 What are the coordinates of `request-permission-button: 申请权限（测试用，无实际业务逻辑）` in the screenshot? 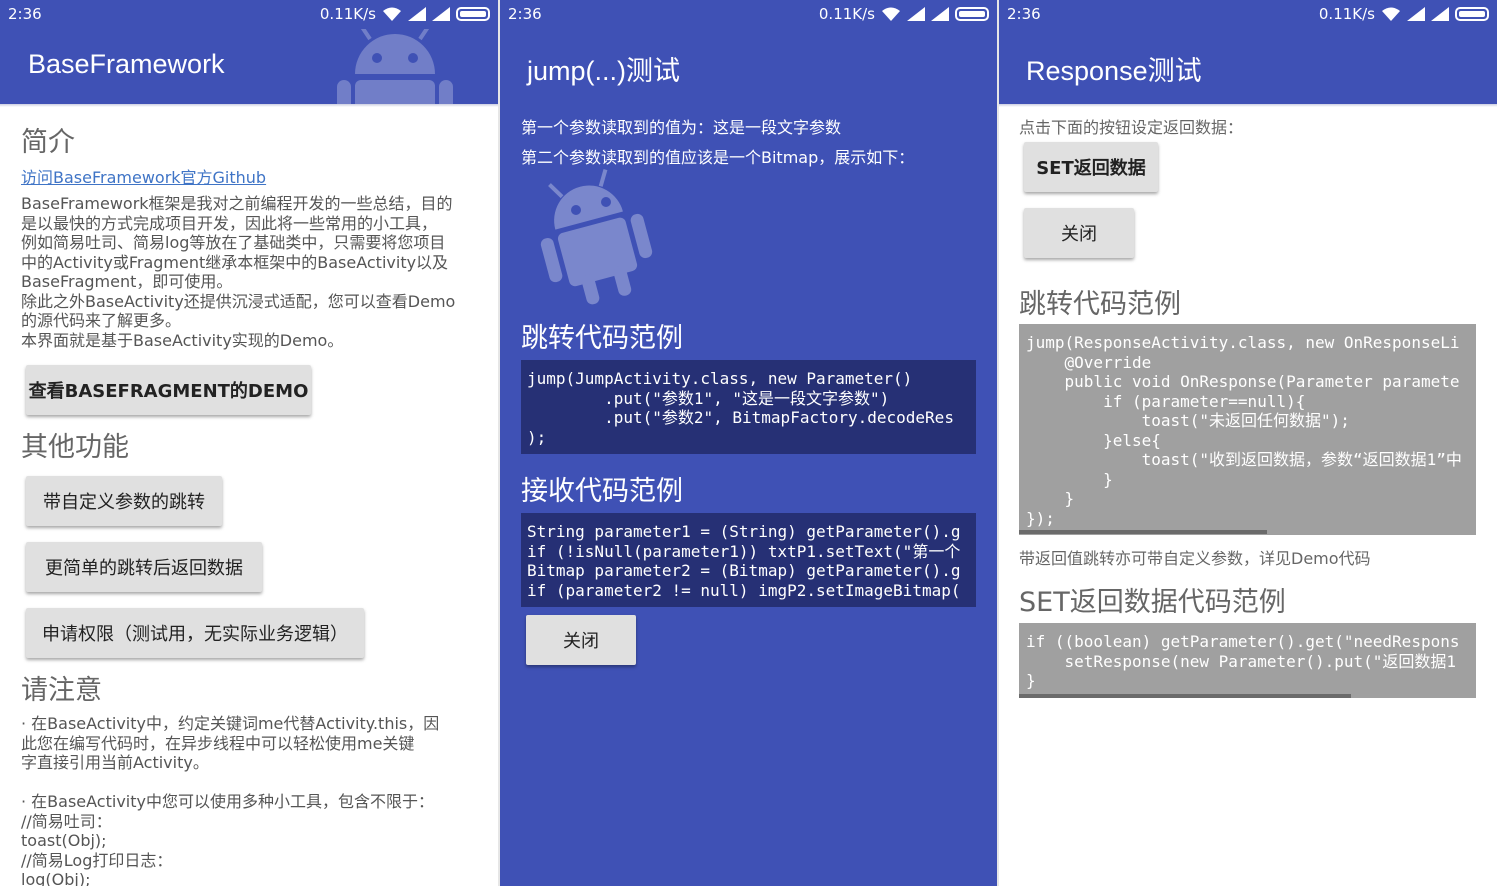 It's located at (195, 633).